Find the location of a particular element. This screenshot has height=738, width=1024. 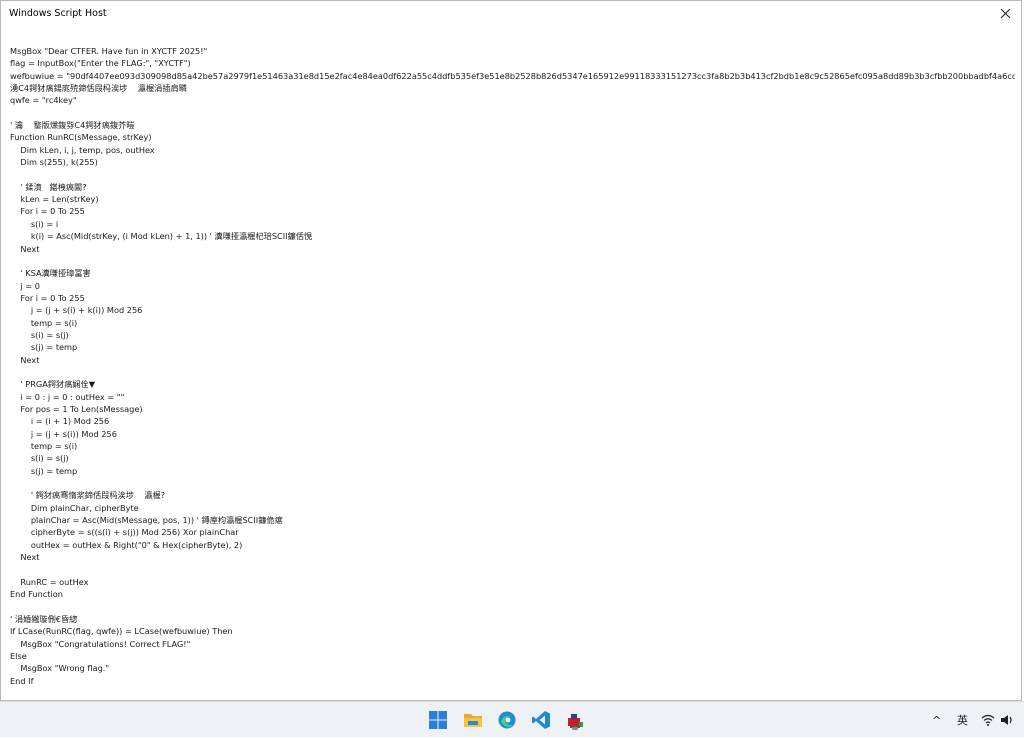

ime-label: 英 is located at coordinates (962, 720).